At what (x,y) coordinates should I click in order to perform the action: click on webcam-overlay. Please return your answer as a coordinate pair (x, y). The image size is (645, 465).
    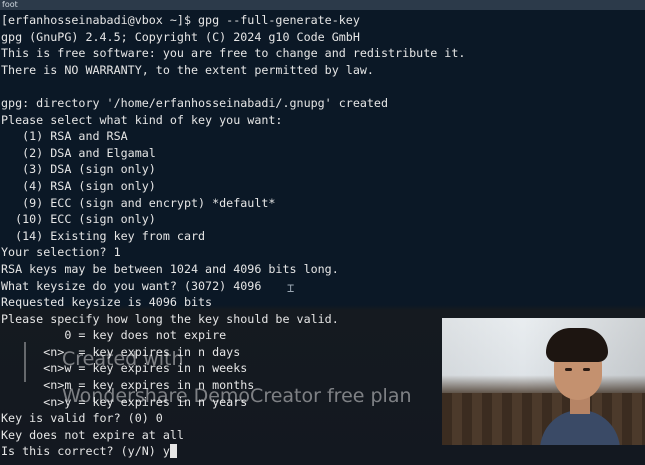
    Looking at the image, I should click on (543, 381).